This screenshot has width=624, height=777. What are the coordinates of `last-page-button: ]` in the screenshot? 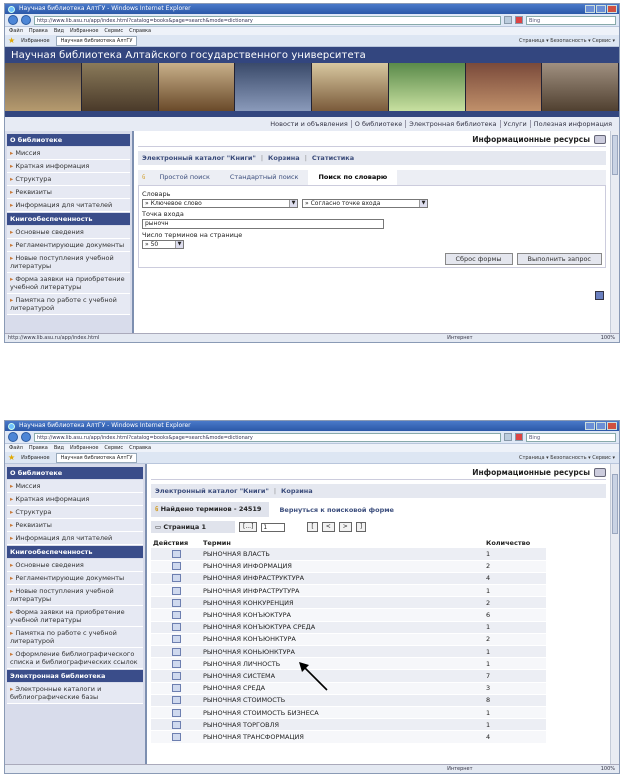 It's located at (361, 527).